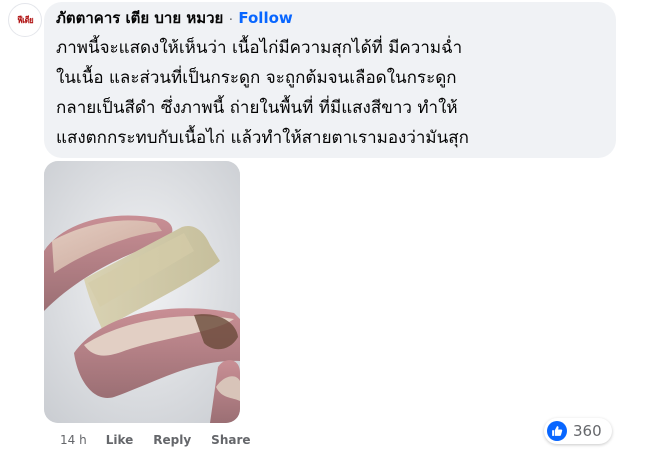 This screenshot has width=654, height=460. Describe the element at coordinates (557, 431) in the screenshot. I see `like-thumb-icon` at that location.